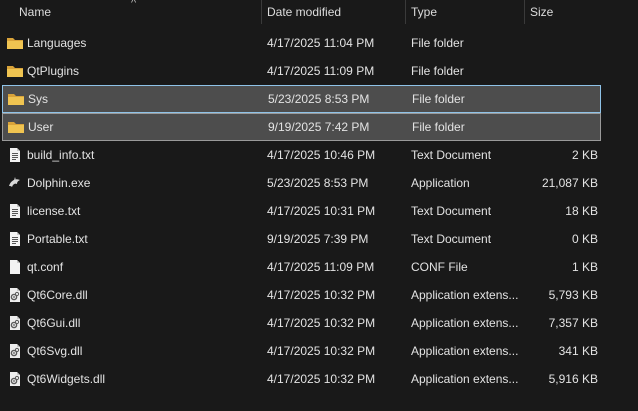 The width and height of the screenshot is (638, 411). Describe the element at coordinates (41, 127) in the screenshot. I see `file-name: User` at that location.